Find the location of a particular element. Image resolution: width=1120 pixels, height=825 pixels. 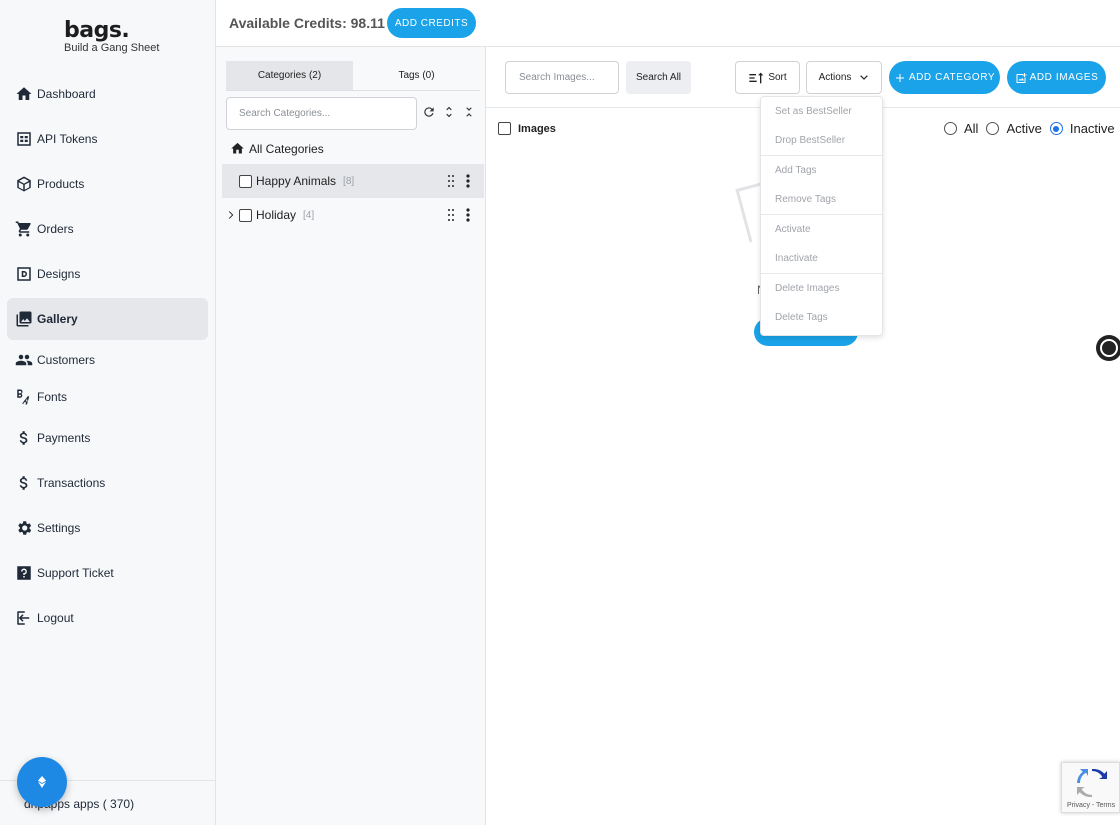

sidebar-item-label: Designs is located at coordinates (59, 274).